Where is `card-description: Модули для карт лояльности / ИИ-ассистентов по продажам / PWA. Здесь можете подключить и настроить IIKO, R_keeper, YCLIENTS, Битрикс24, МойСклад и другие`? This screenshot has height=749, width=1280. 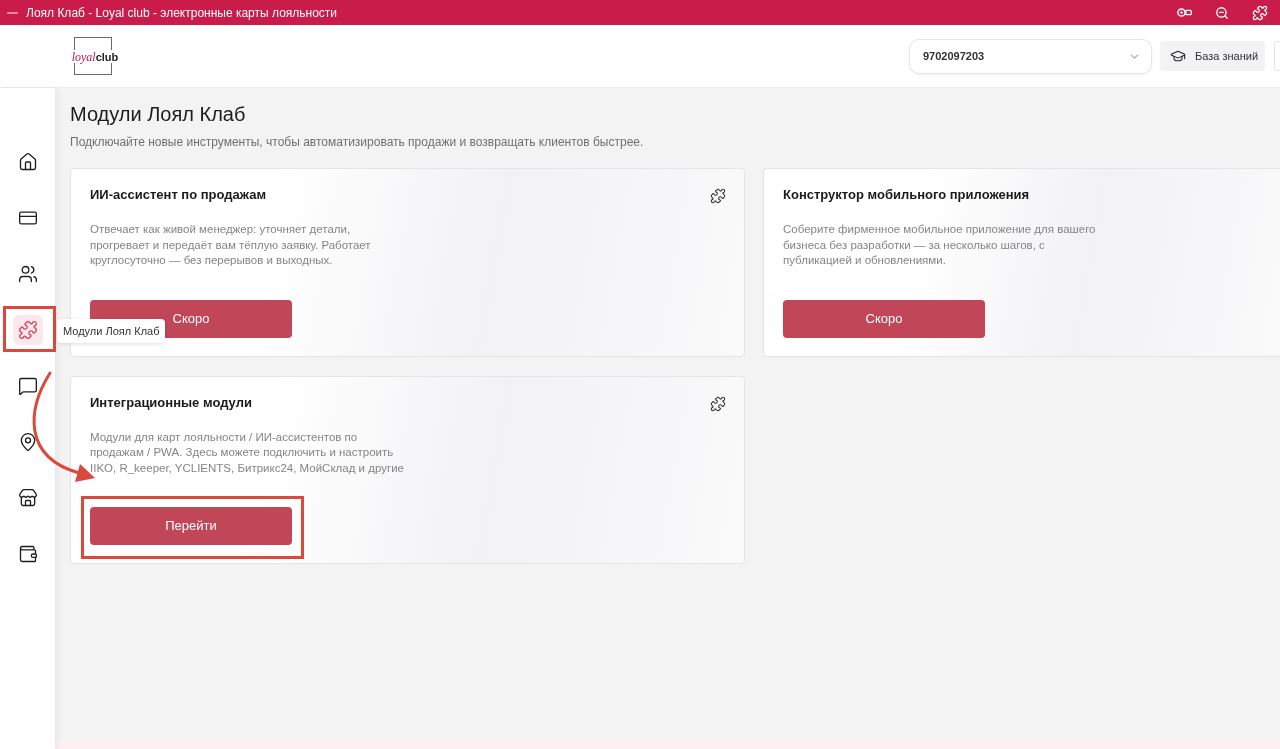 card-description: Модули для карт лояльности / ИИ-ассистентов по продажам / PWA. Здесь можете подключить и настроить IIKO, R_keeper, YCLIENTS, Битрикс24, МойСклад и другие is located at coordinates (247, 452).